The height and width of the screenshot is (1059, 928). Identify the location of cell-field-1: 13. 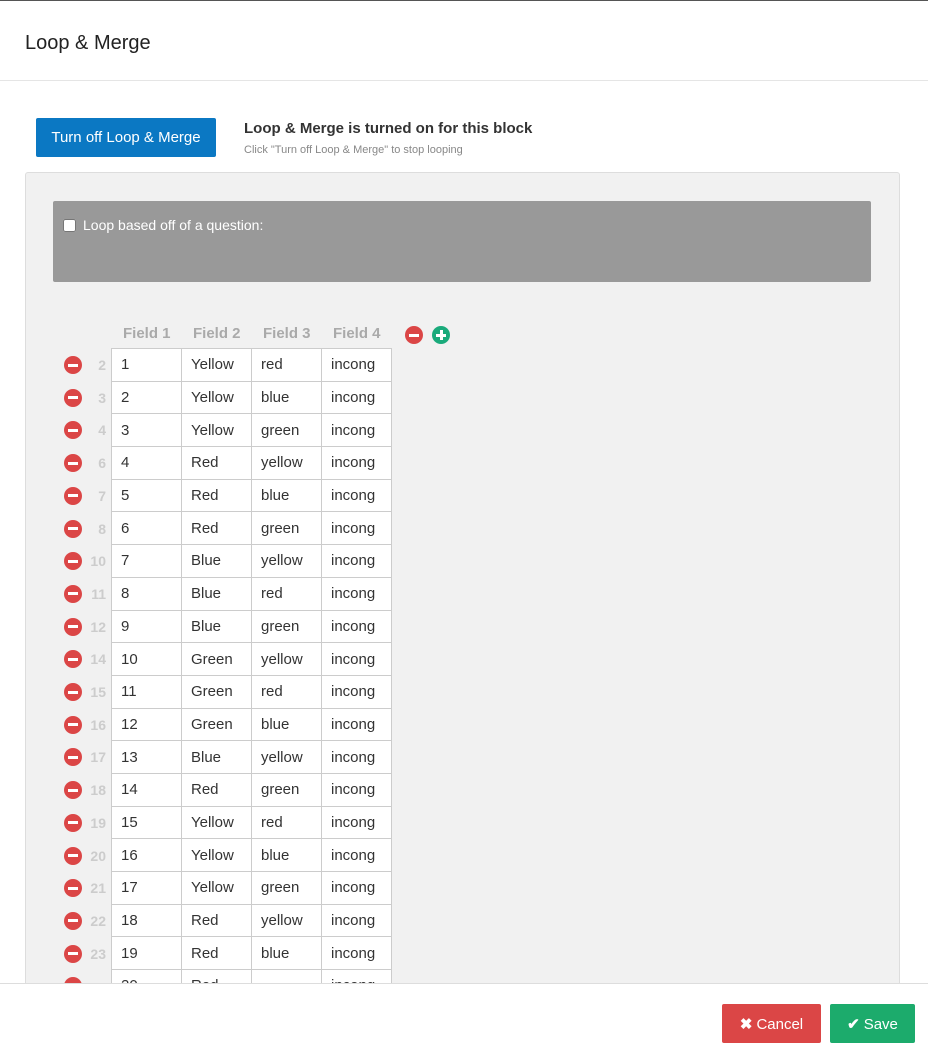
(146, 757).